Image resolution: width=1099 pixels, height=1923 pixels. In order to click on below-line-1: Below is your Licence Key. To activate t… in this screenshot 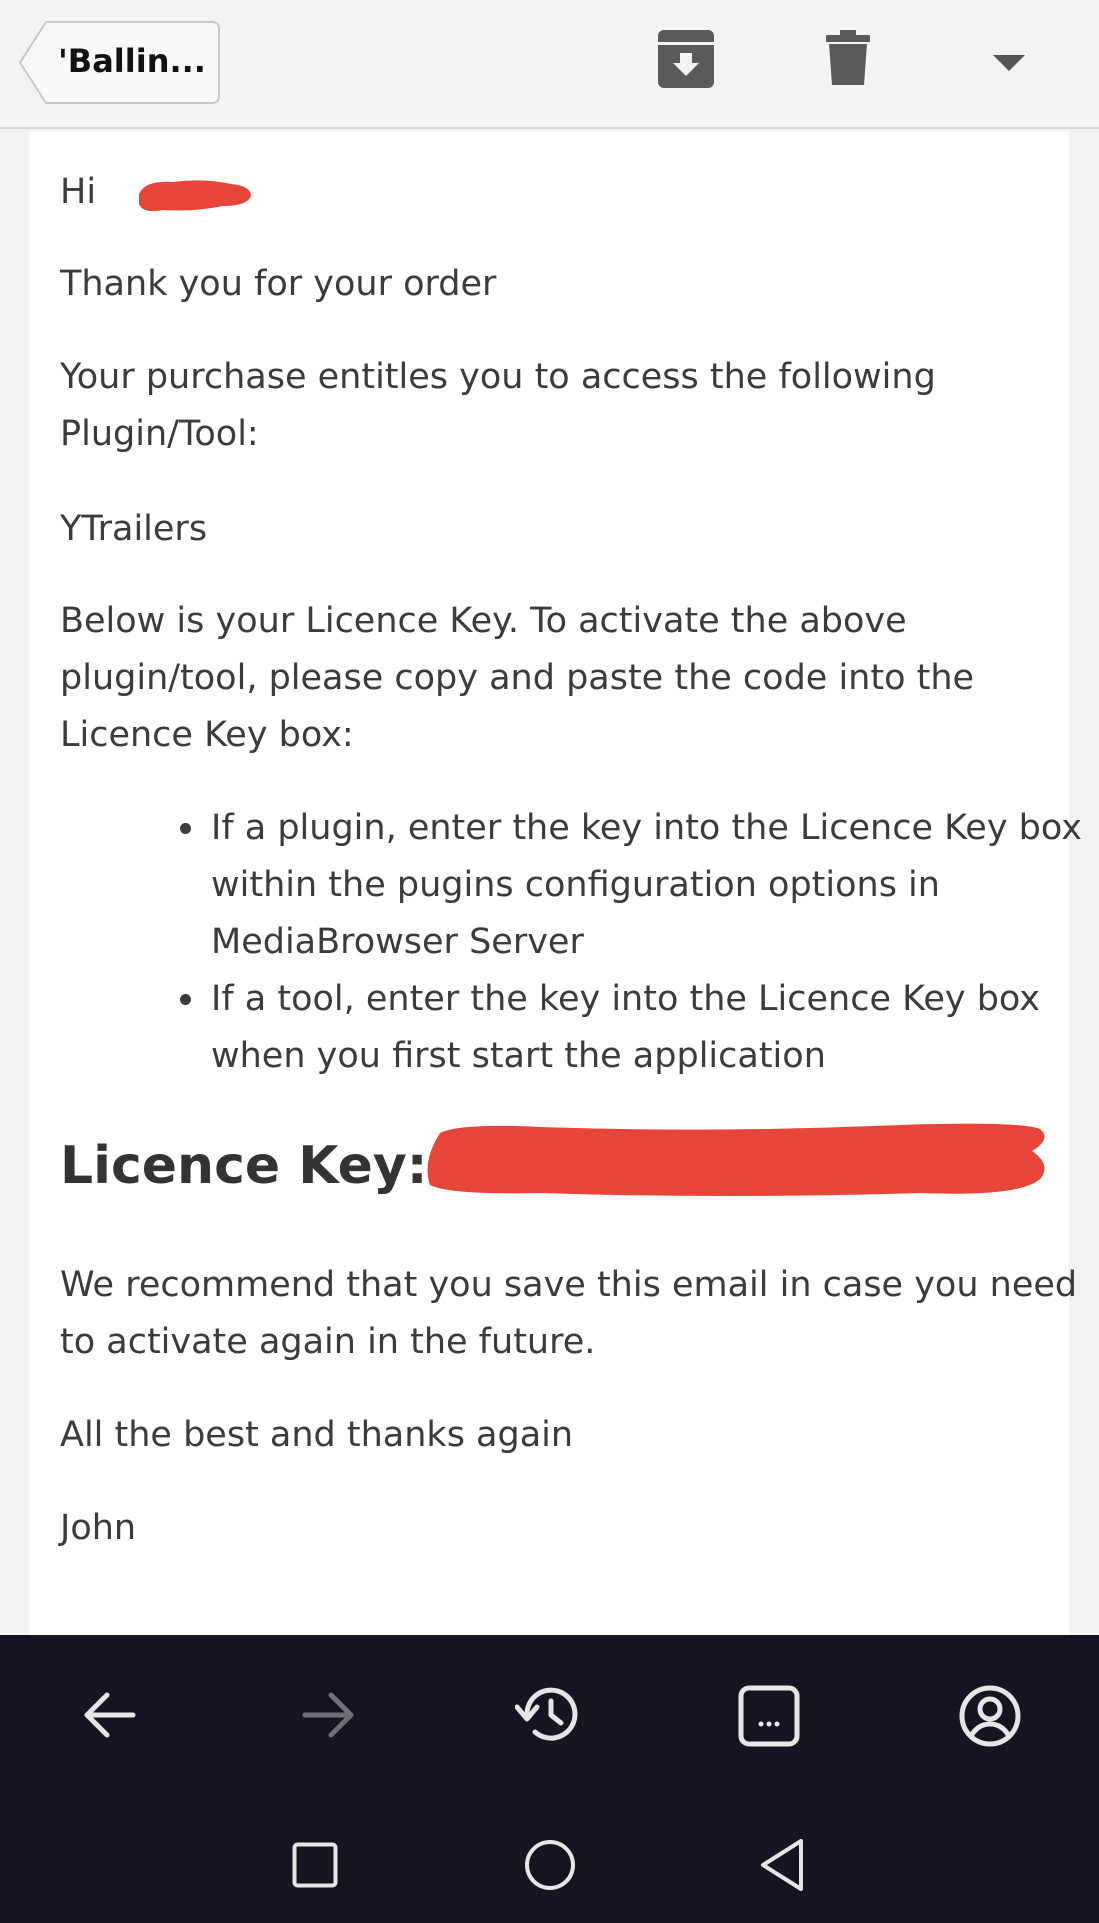, I will do `click(483, 621)`.